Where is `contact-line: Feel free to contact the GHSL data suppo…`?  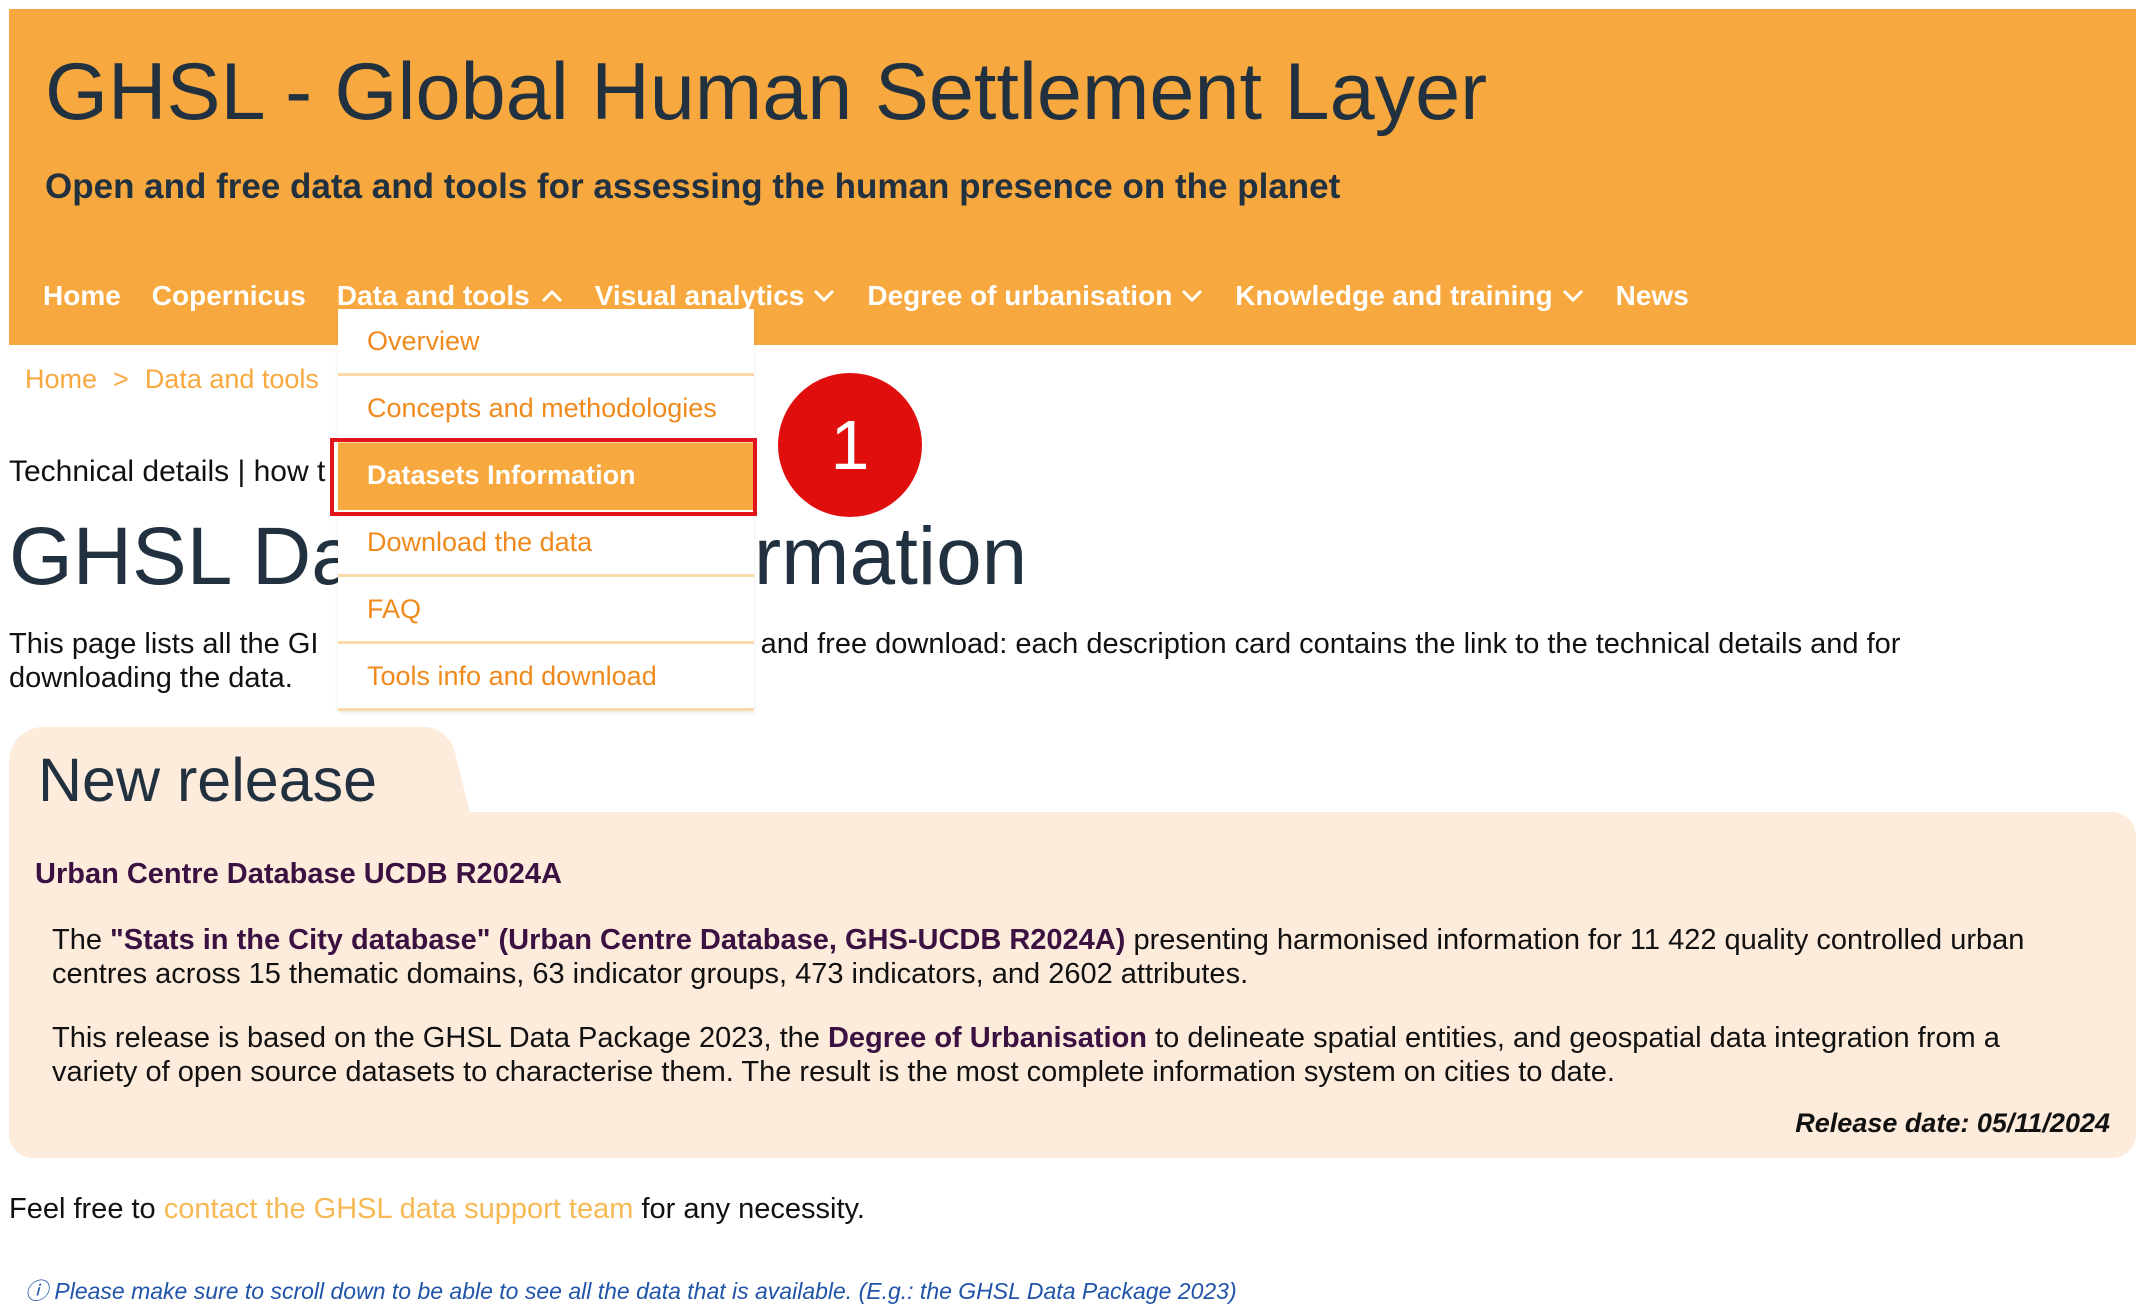
contact-line: Feel free to contact the GHSL data suppo… is located at coordinates (437, 1209).